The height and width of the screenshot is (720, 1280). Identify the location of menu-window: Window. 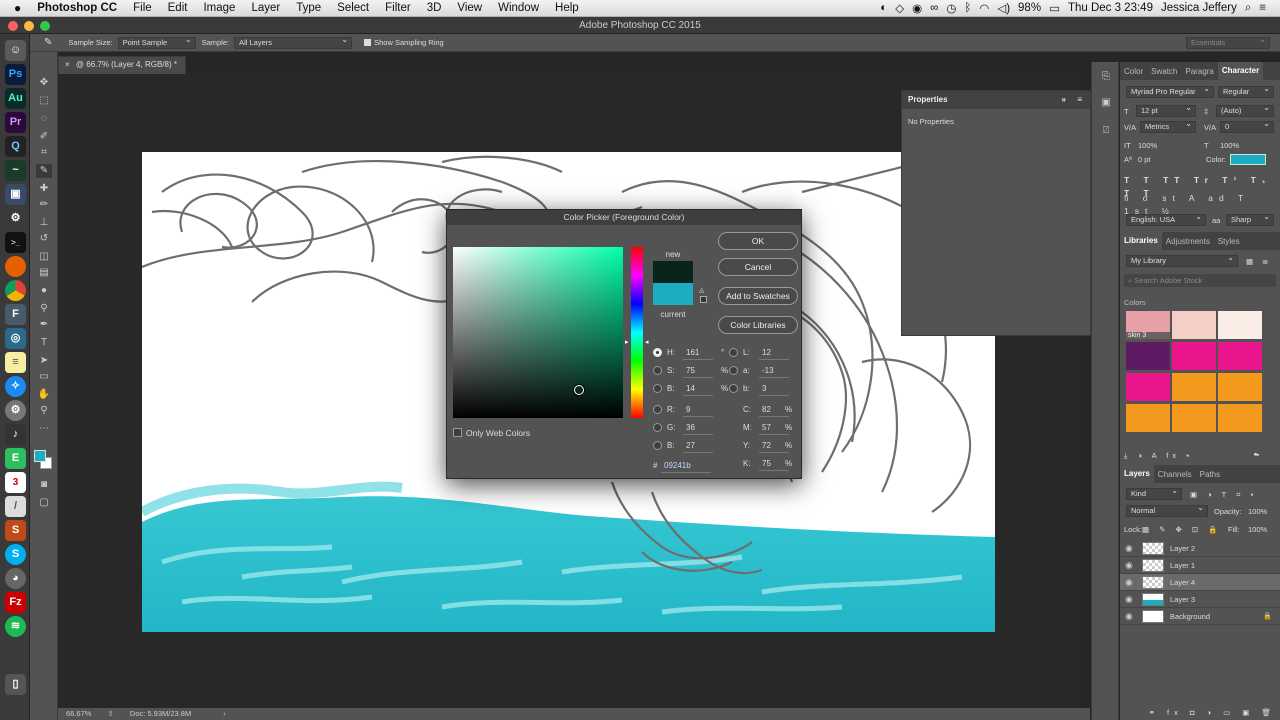
(518, 8).